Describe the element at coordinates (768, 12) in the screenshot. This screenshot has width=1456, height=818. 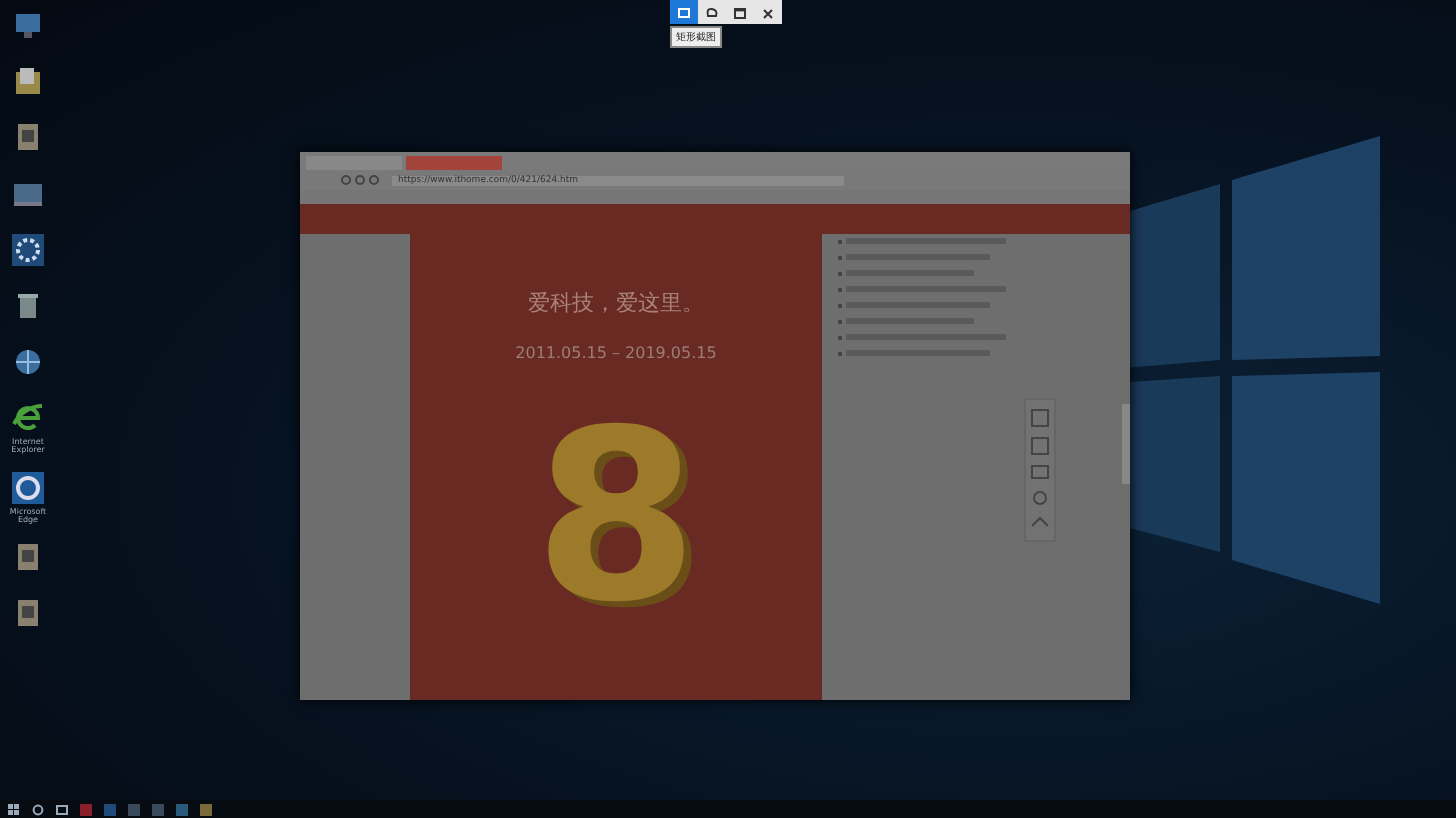
I see `close-icon` at that location.